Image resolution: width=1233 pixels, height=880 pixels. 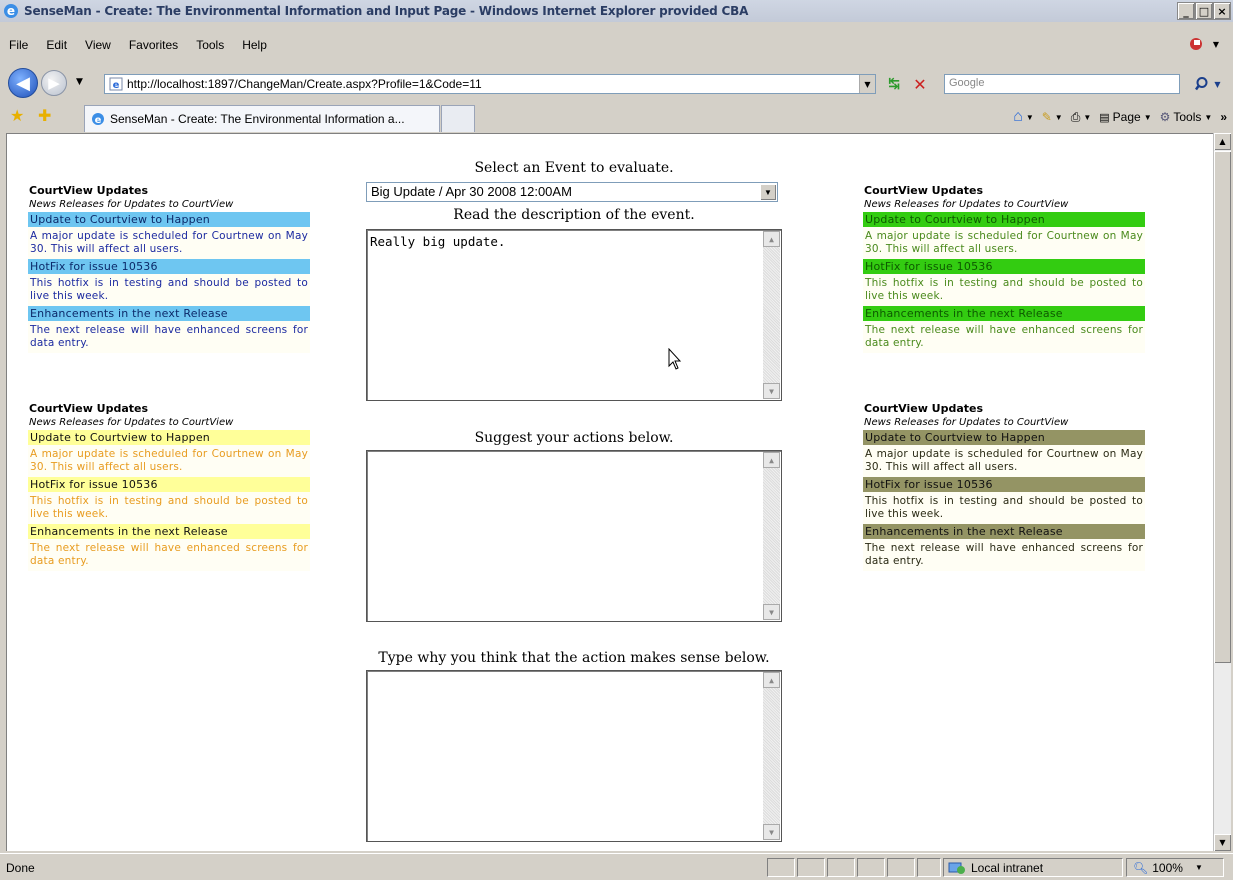 What do you see at coordinates (771, 536) in the screenshot?
I see `actions-scrollbar: ▲ ▼` at bounding box center [771, 536].